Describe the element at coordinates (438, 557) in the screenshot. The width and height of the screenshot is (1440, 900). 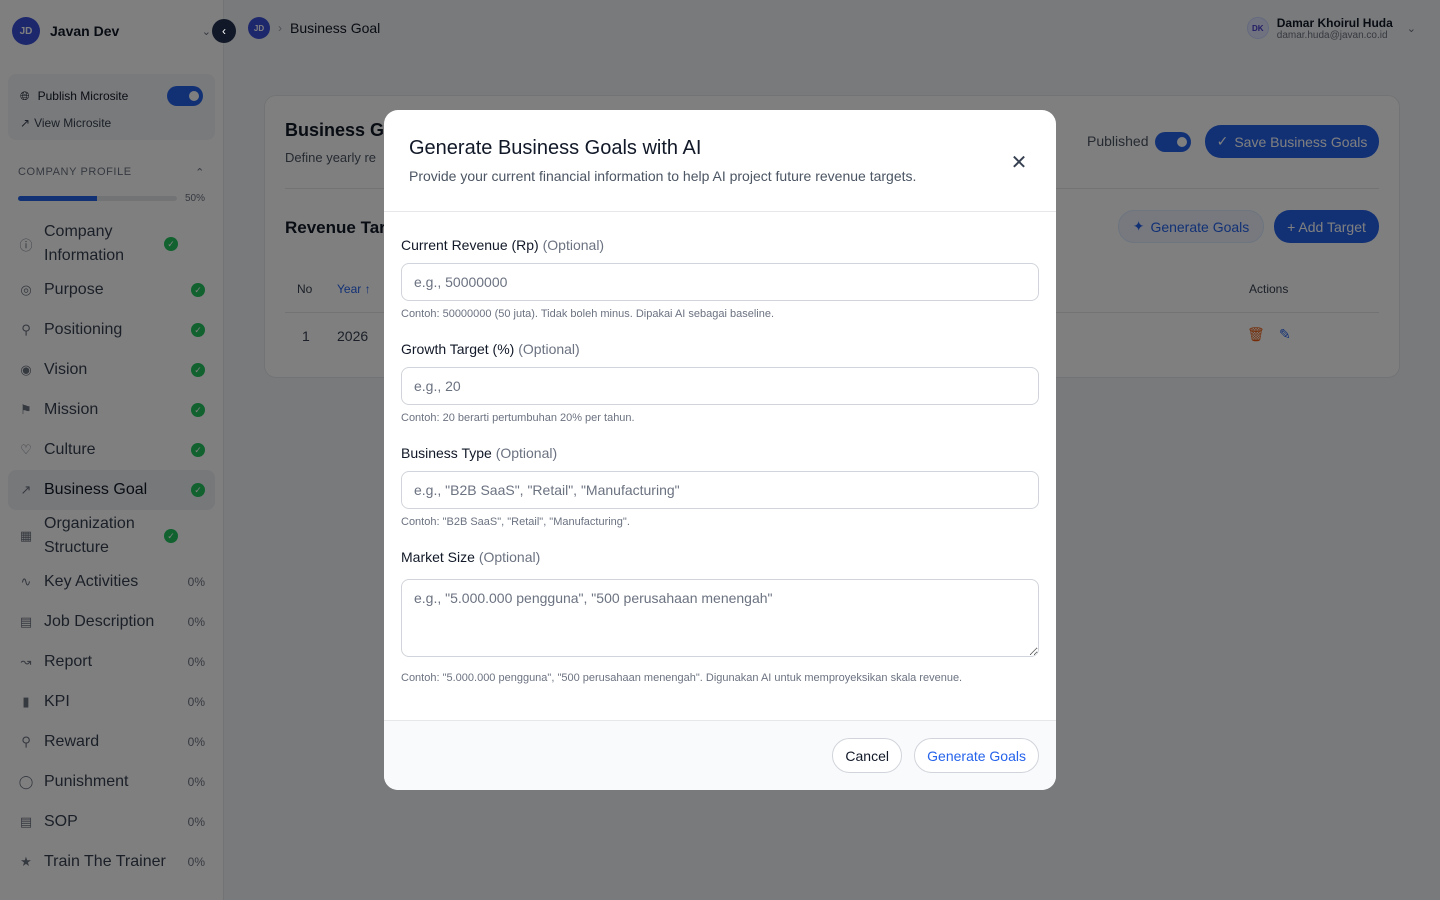
I see `field-label-text: Market Size` at that location.